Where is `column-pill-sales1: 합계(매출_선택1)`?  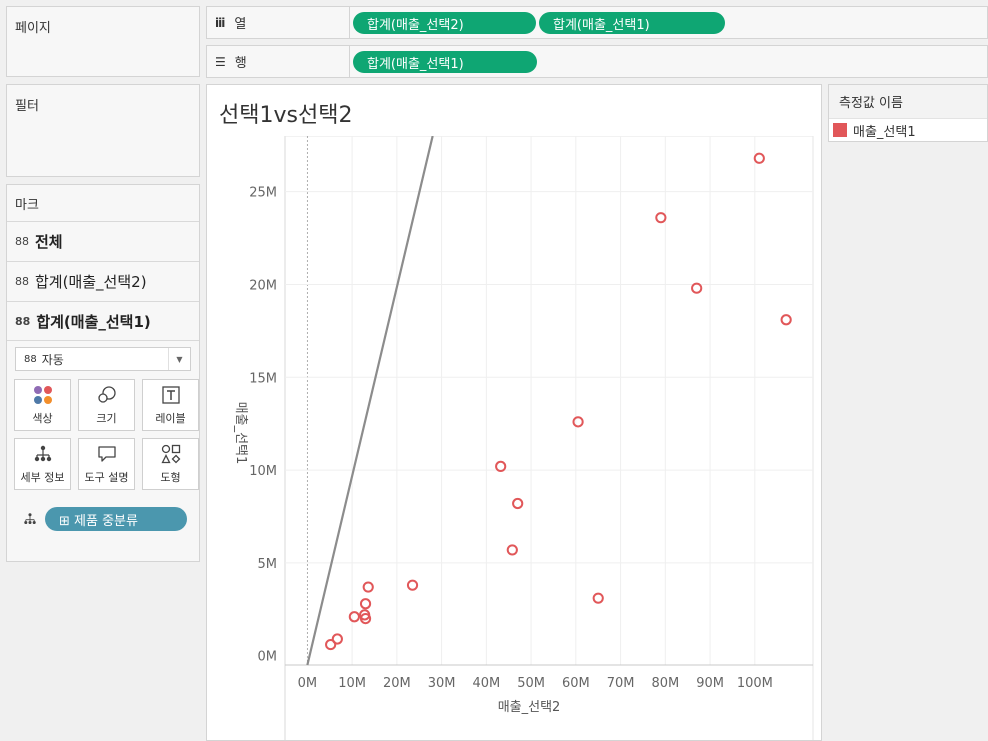
column-pill-sales1: 합계(매출_선택1) is located at coordinates (632, 23).